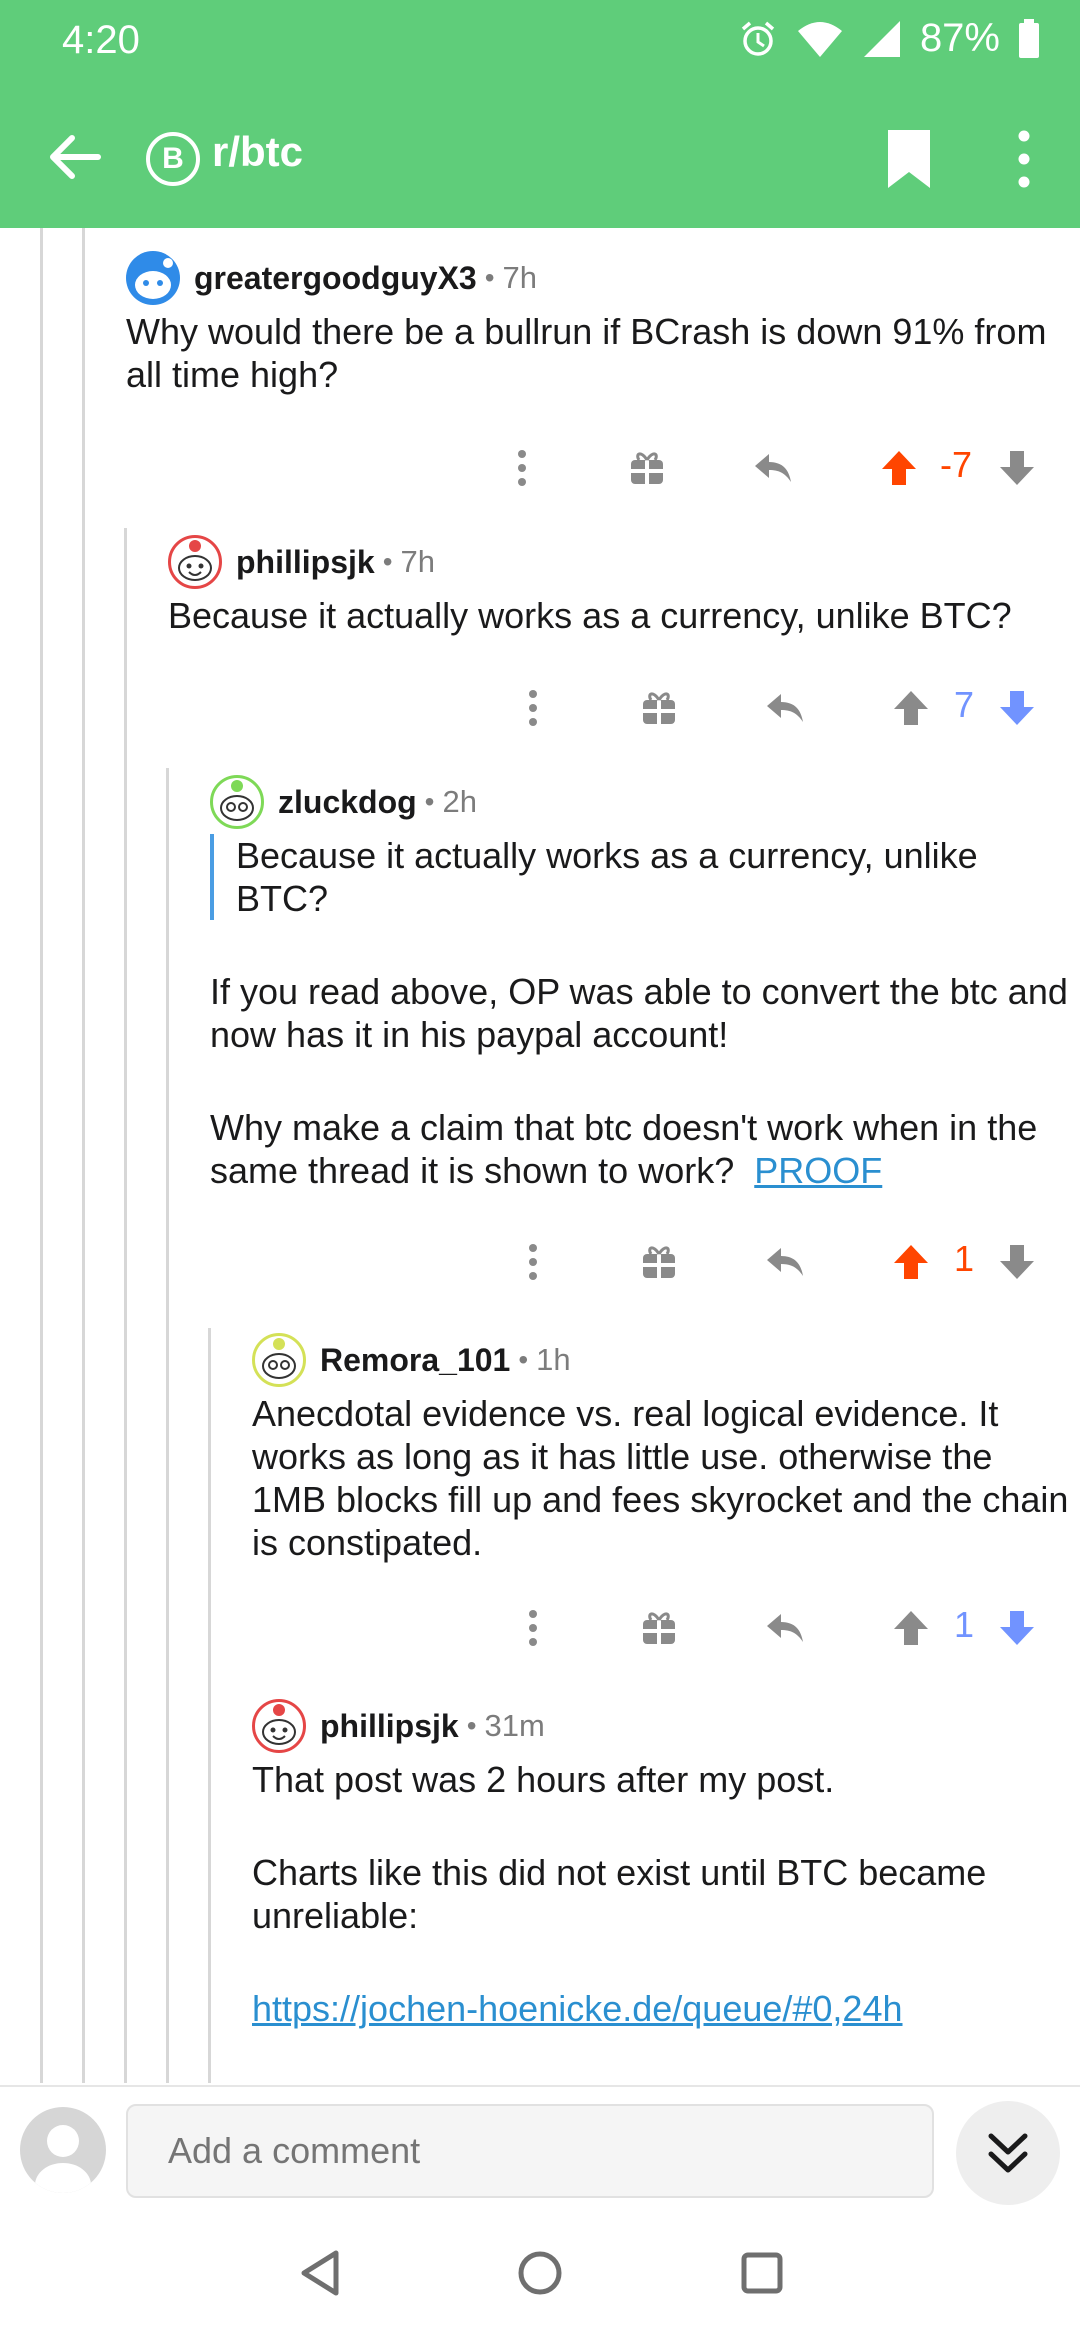  I want to click on more-options-button, so click(1024, 159).